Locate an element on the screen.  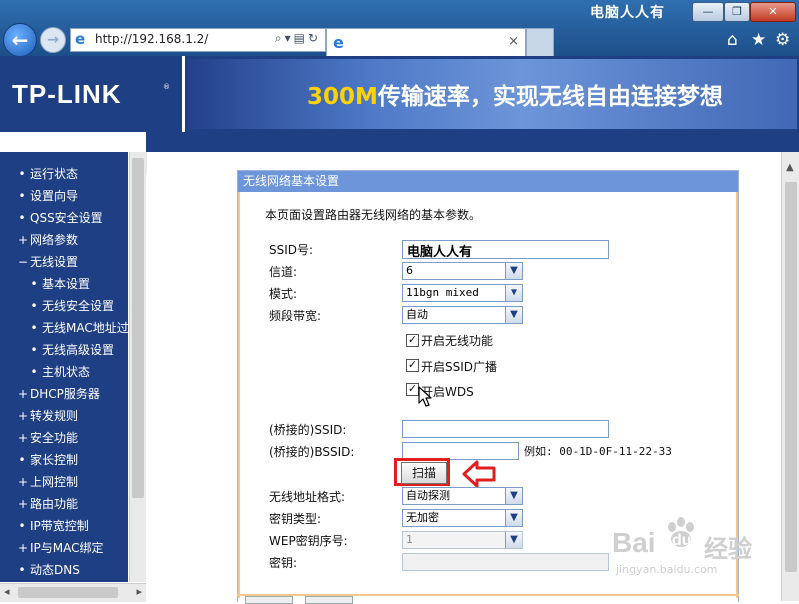
wep-index-label: WEP密钥序号: is located at coordinates (308, 541).